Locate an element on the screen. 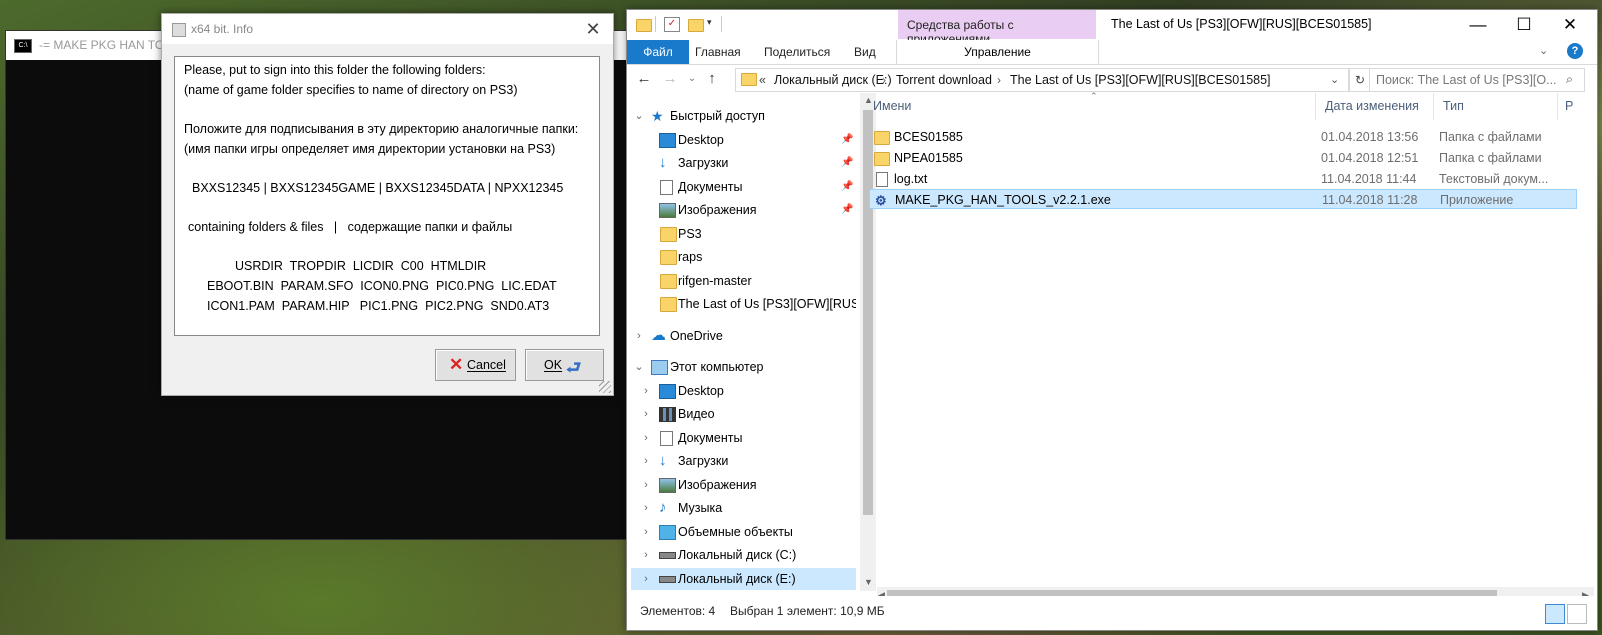  quick-access-dropdown-icon: ▾ is located at coordinates (714, 23).